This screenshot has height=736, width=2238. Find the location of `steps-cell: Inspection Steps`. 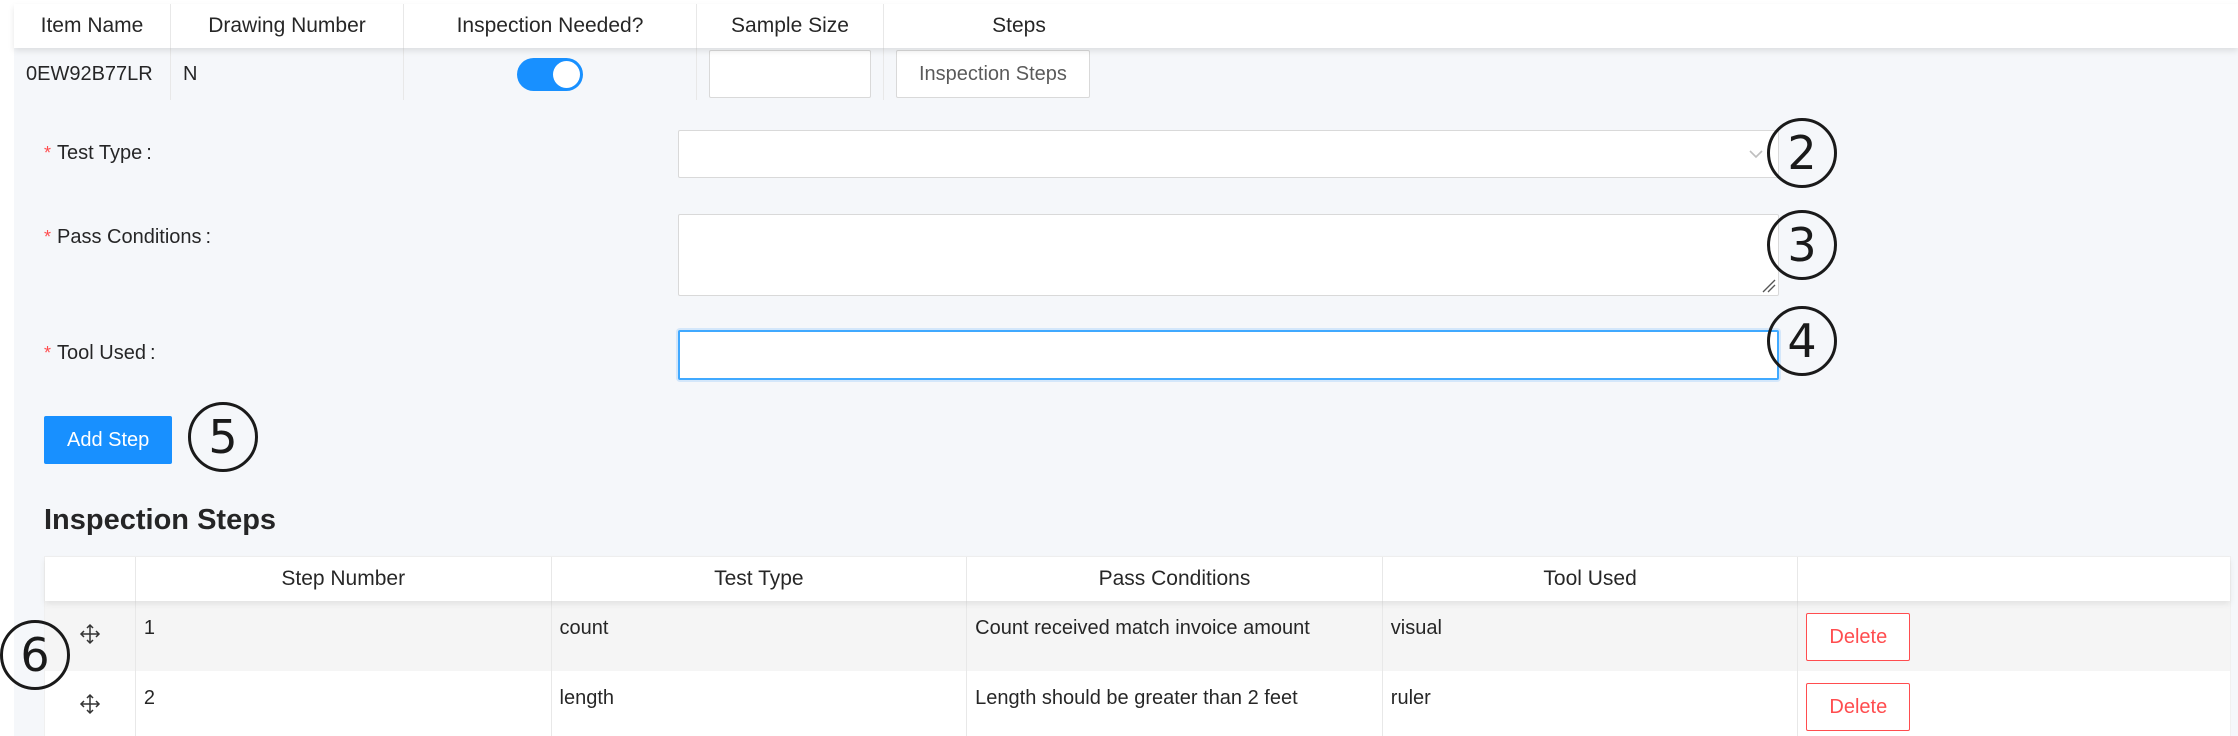

steps-cell: Inspection Steps is located at coordinates (1019, 74).